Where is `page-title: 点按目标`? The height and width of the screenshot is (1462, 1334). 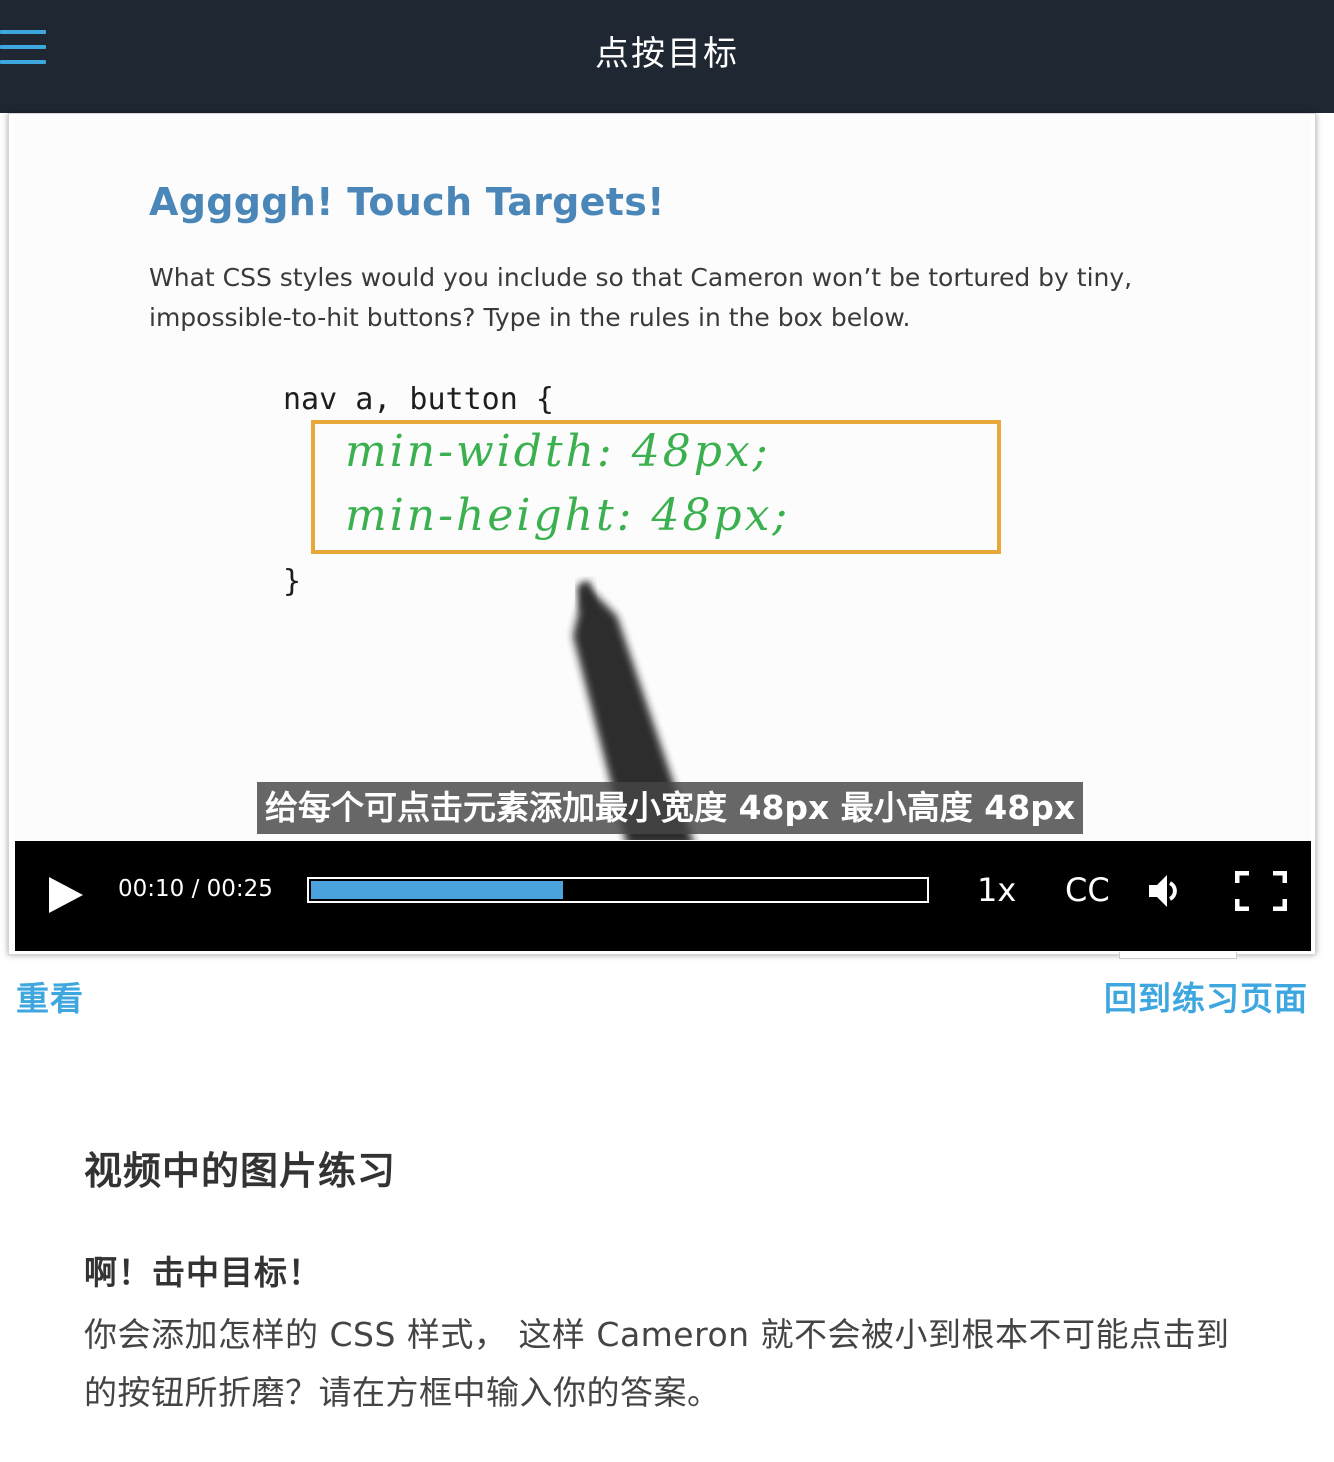
page-title: 点按目标 is located at coordinates (667, 54).